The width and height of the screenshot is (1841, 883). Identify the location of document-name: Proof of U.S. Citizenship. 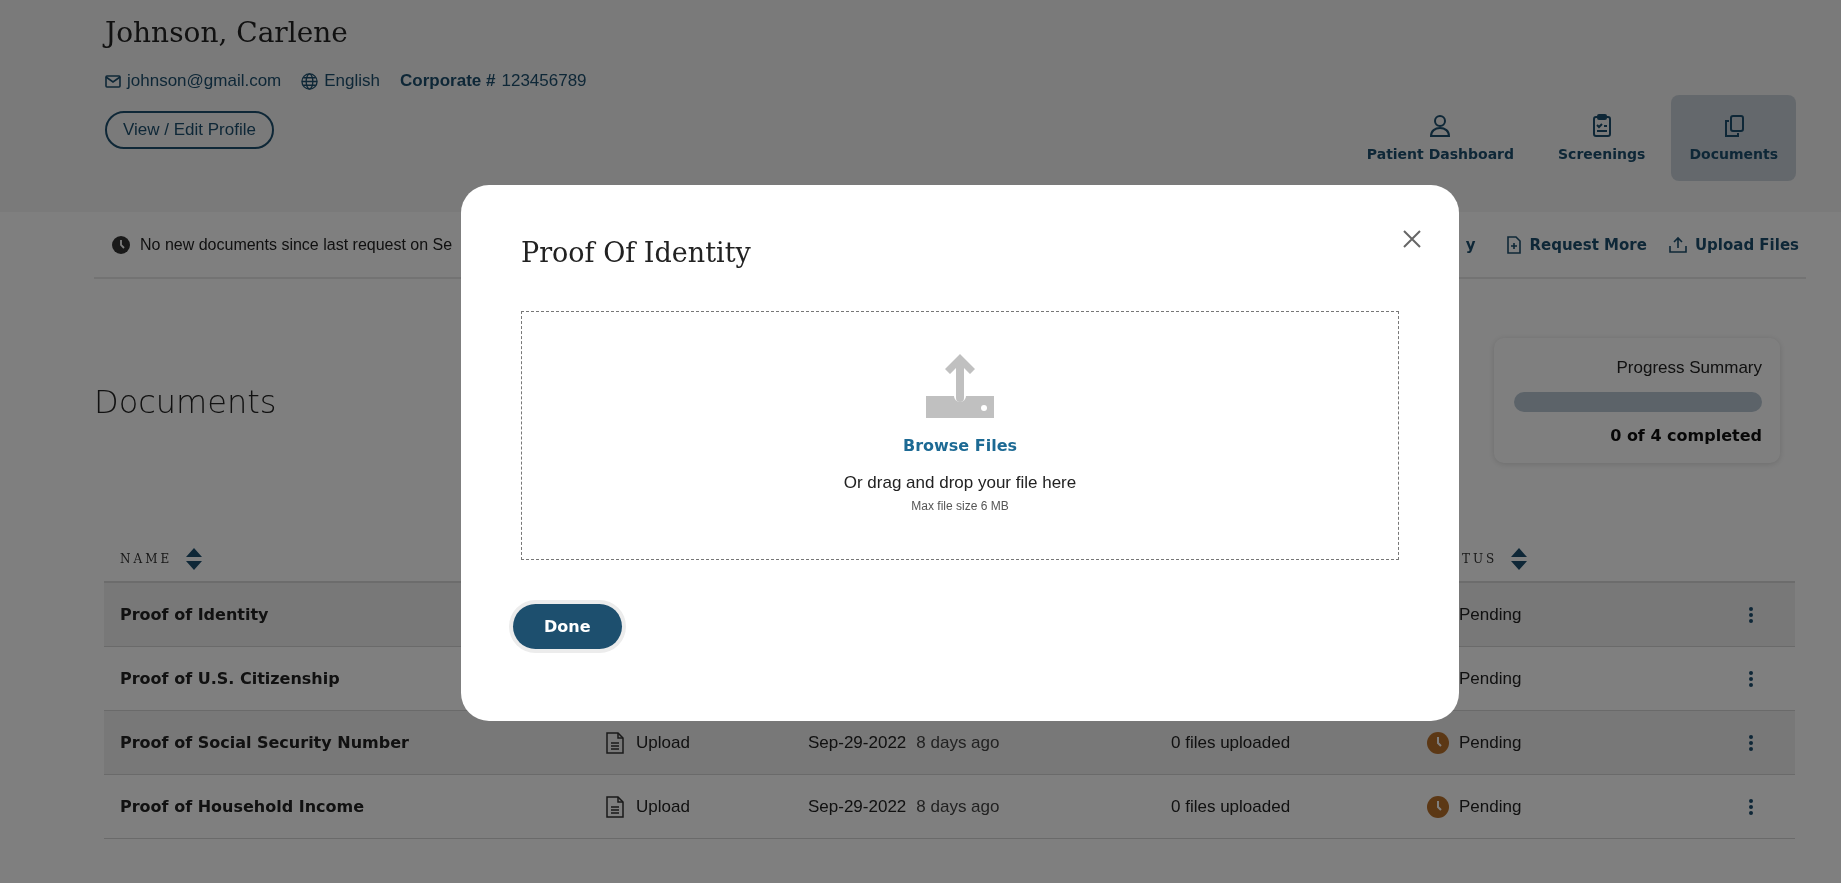
(230, 678).